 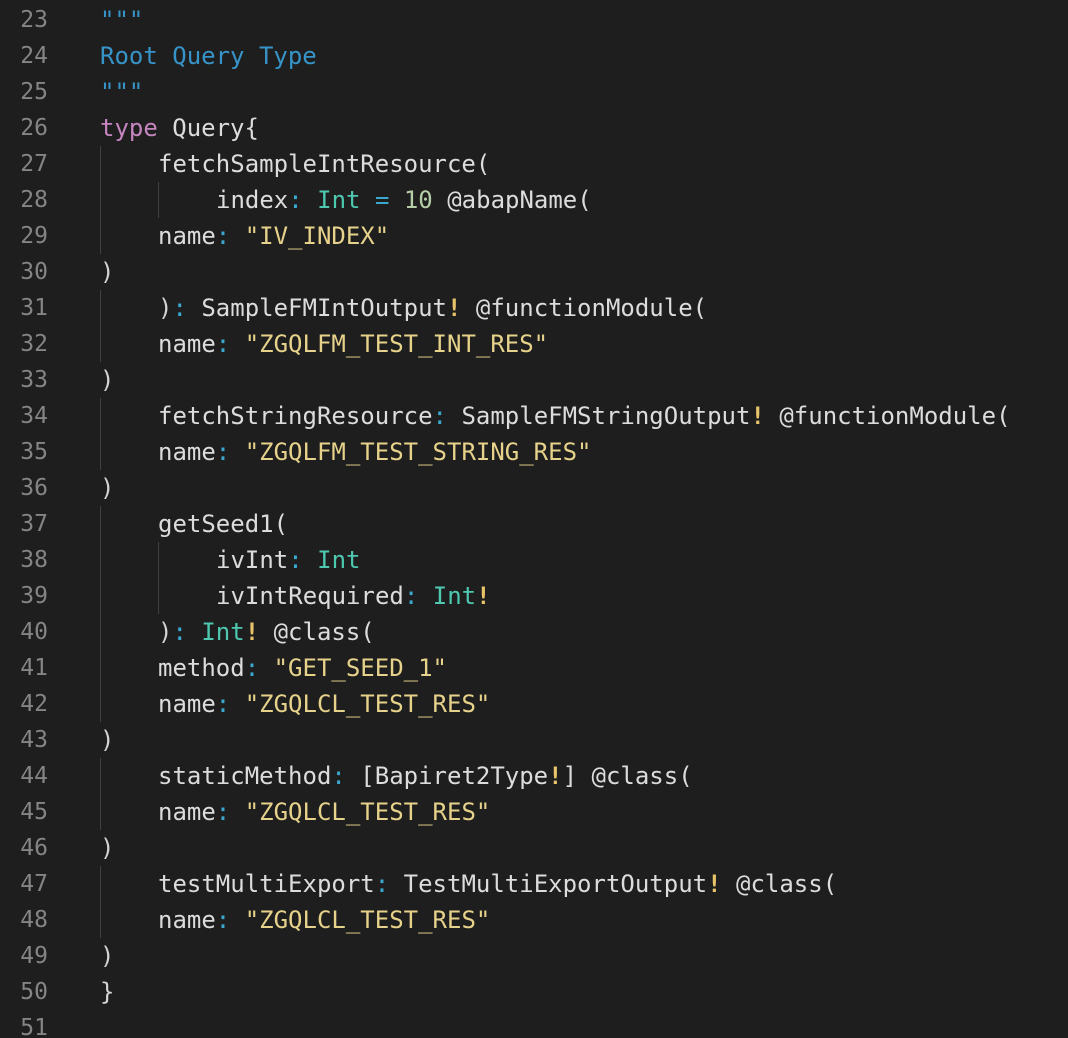 I want to click on code-text: ): SampleFMIntOutput! @functionModule(, so click(x=432, y=308).